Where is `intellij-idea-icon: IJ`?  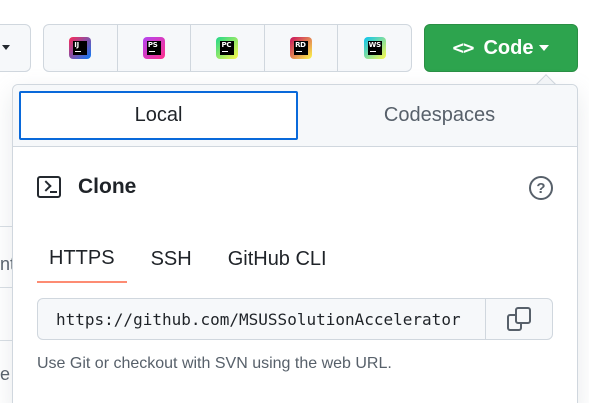 intellij-idea-icon: IJ is located at coordinates (80, 48).